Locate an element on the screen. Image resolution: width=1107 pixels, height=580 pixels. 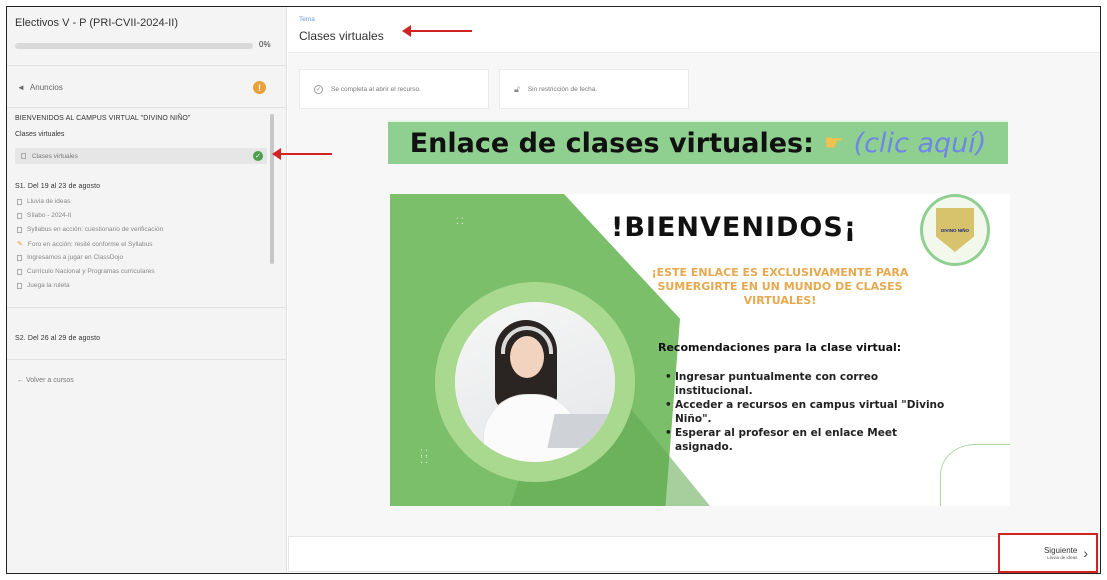
week2-title: S2. Del 26 al 29 de agosto is located at coordinates (57, 338).